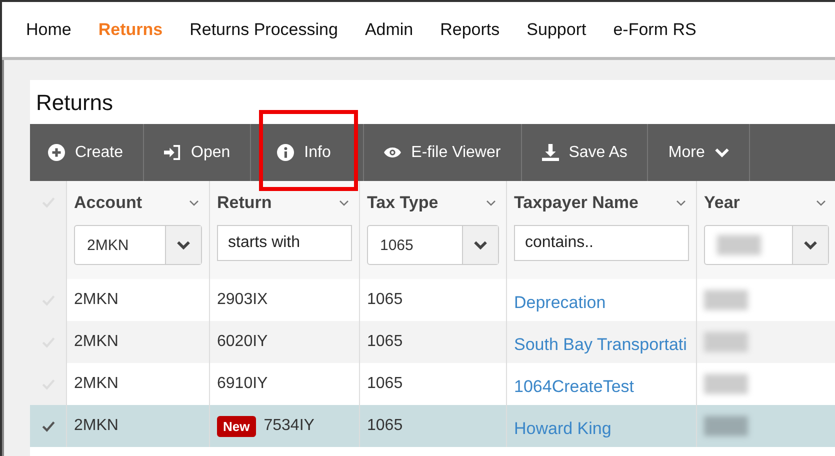  Describe the element at coordinates (560, 303) in the screenshot. I see `taxpayer-link: Deprecation` at that location.